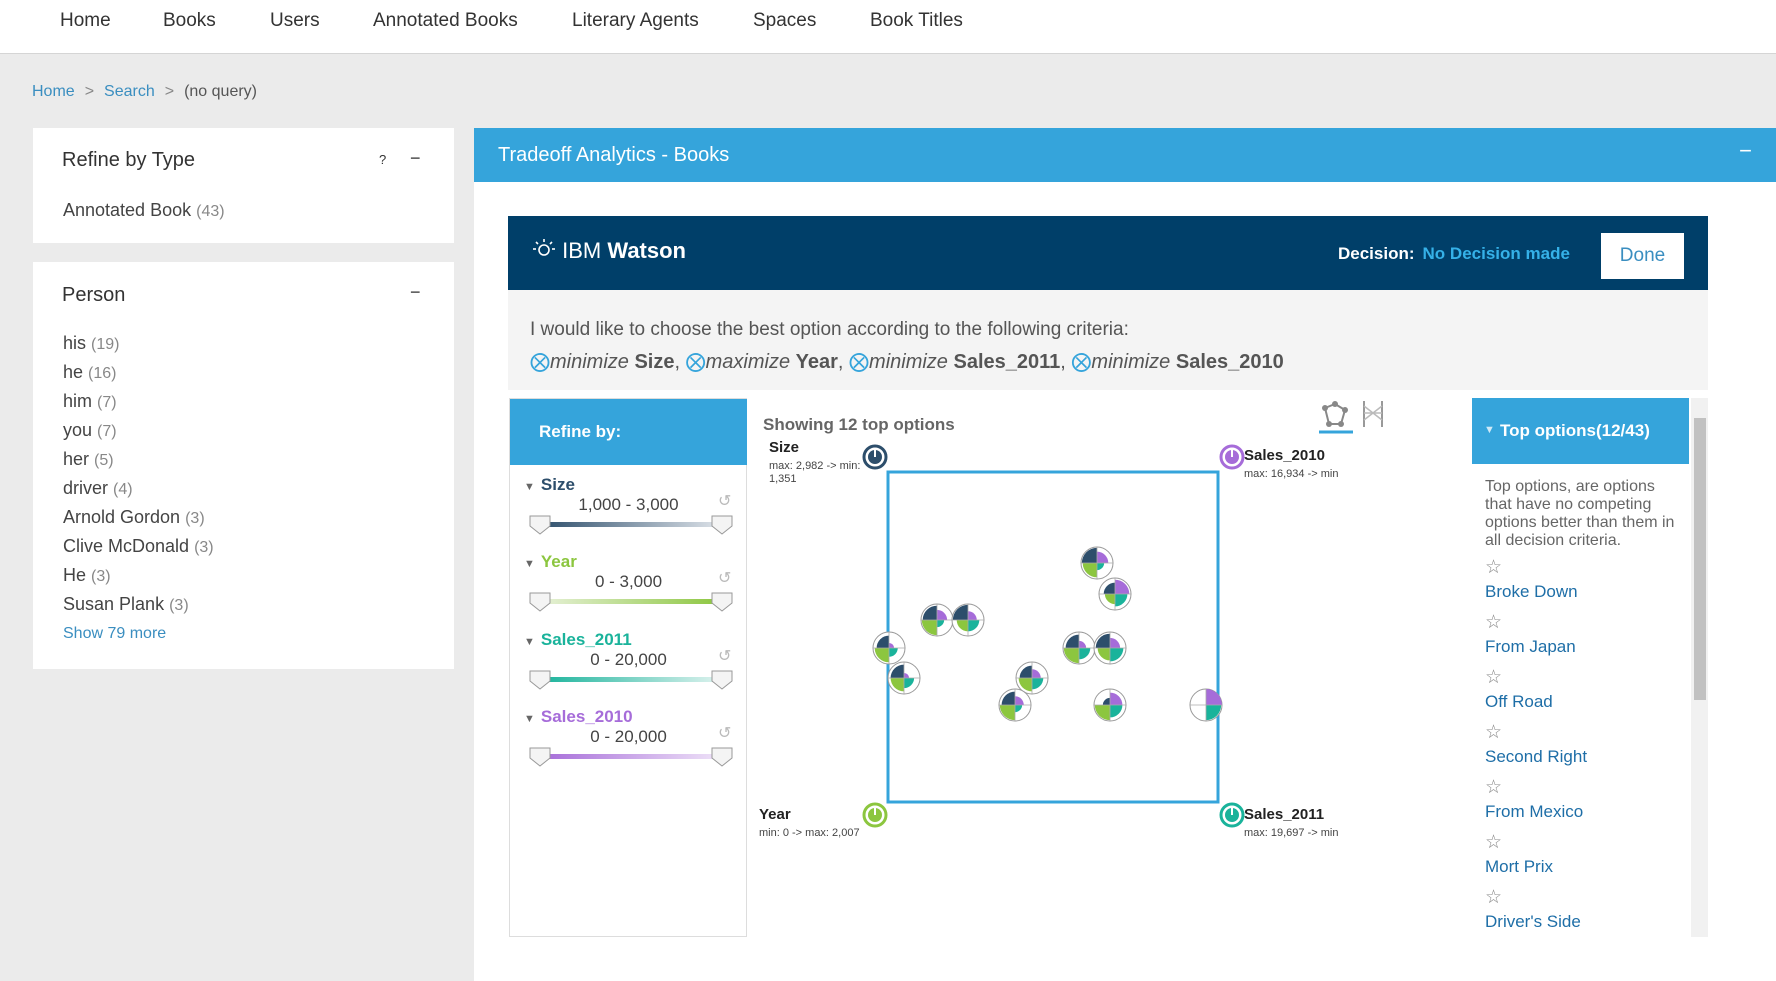 The height and width of the screenshot is (981, 1776). What do you see at coordinates (98, 488) in the screenshot?
I see `facet-item: driver (4)` at bounding box center [98, 488].